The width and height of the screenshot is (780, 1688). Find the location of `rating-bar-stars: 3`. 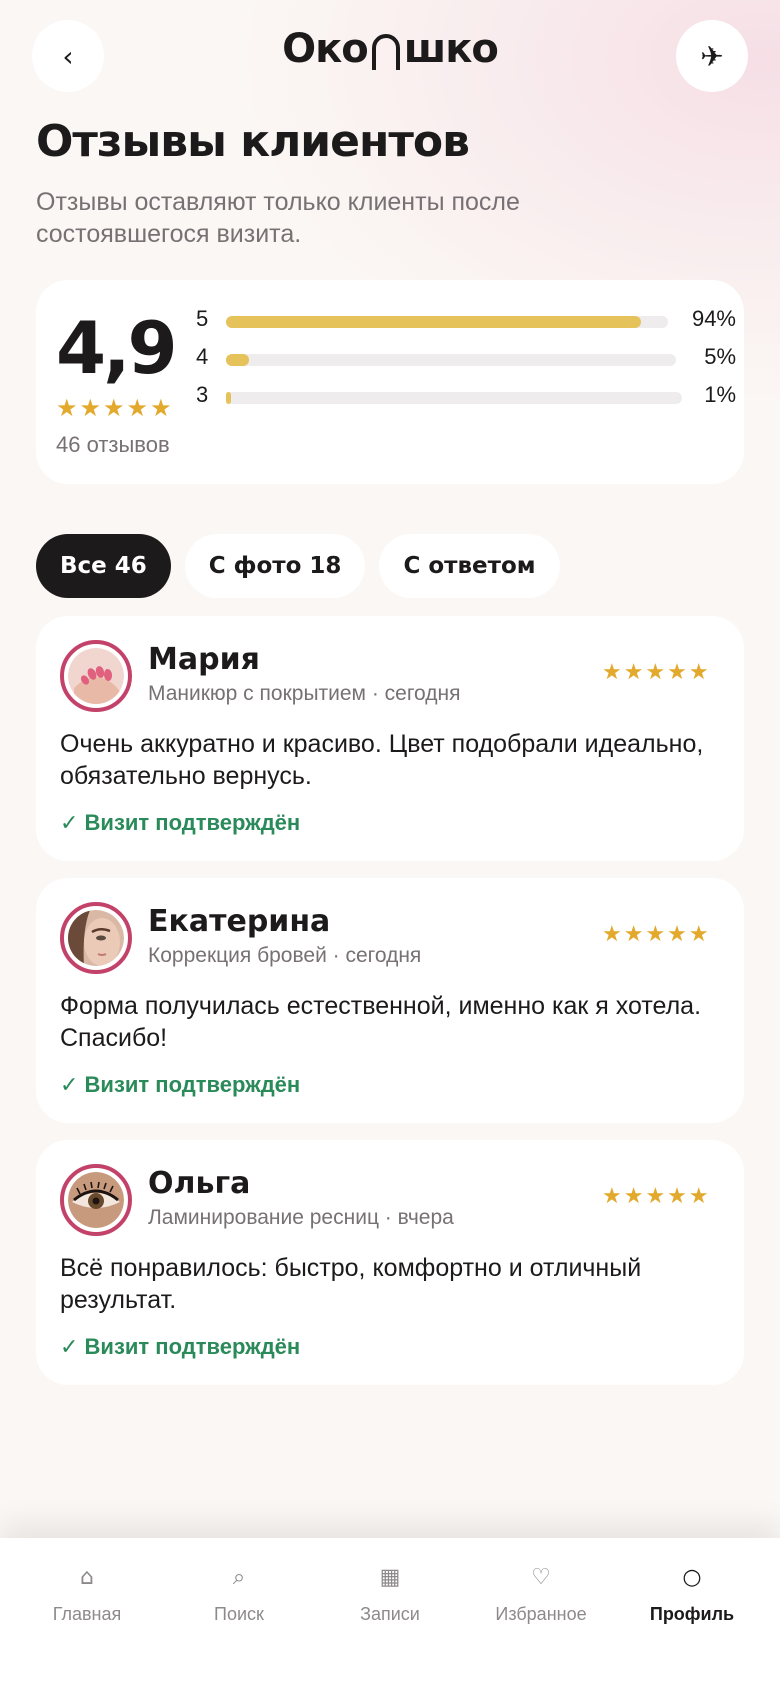

rating-bar-stars: 3 is located at coordinates (202, 394).